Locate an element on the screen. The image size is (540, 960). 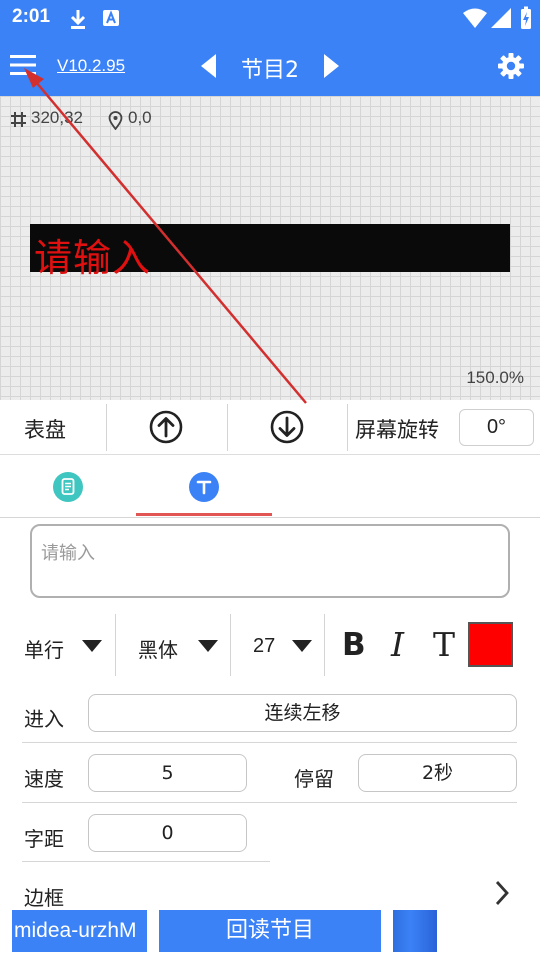
move-up-button is located at coordinates (166, 427).